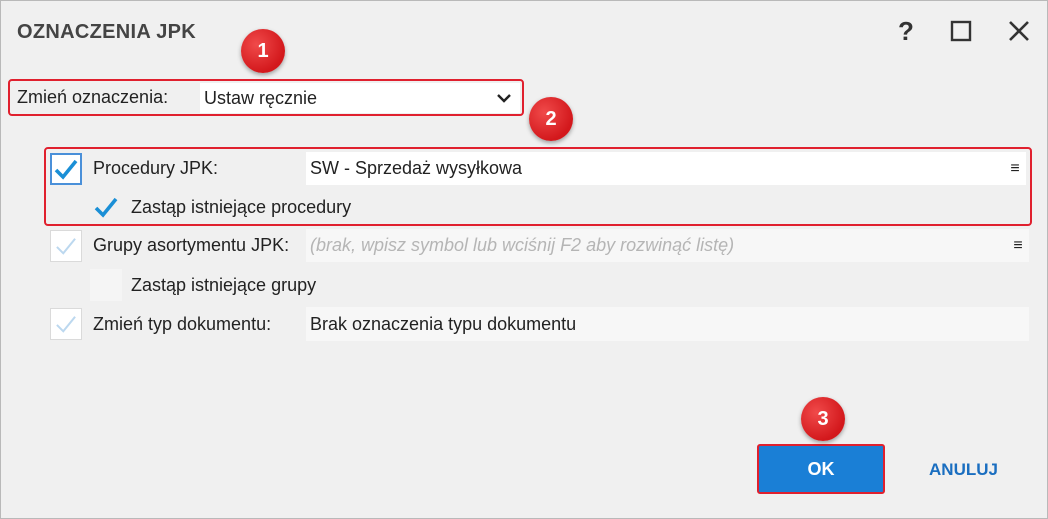  Describe the element at coordinates (443, 323) in the screenshot. I see `doctype-value: Brak oznaczenia typu dokumentu` at that location.